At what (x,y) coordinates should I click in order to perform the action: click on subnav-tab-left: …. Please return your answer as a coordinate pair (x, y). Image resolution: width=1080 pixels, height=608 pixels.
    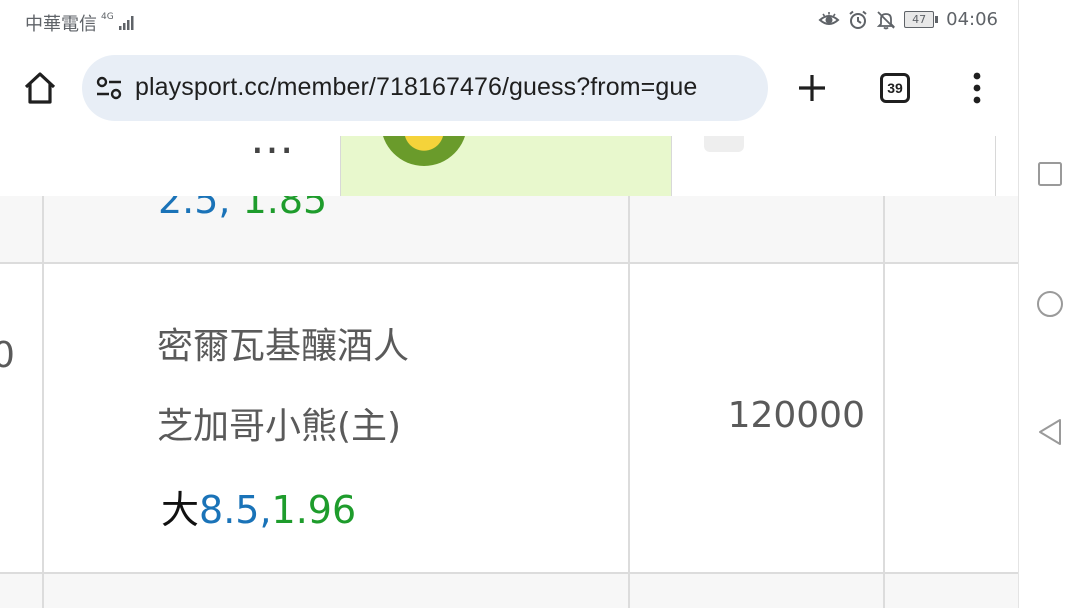
    Looking at the image, I should click on (170, 166).